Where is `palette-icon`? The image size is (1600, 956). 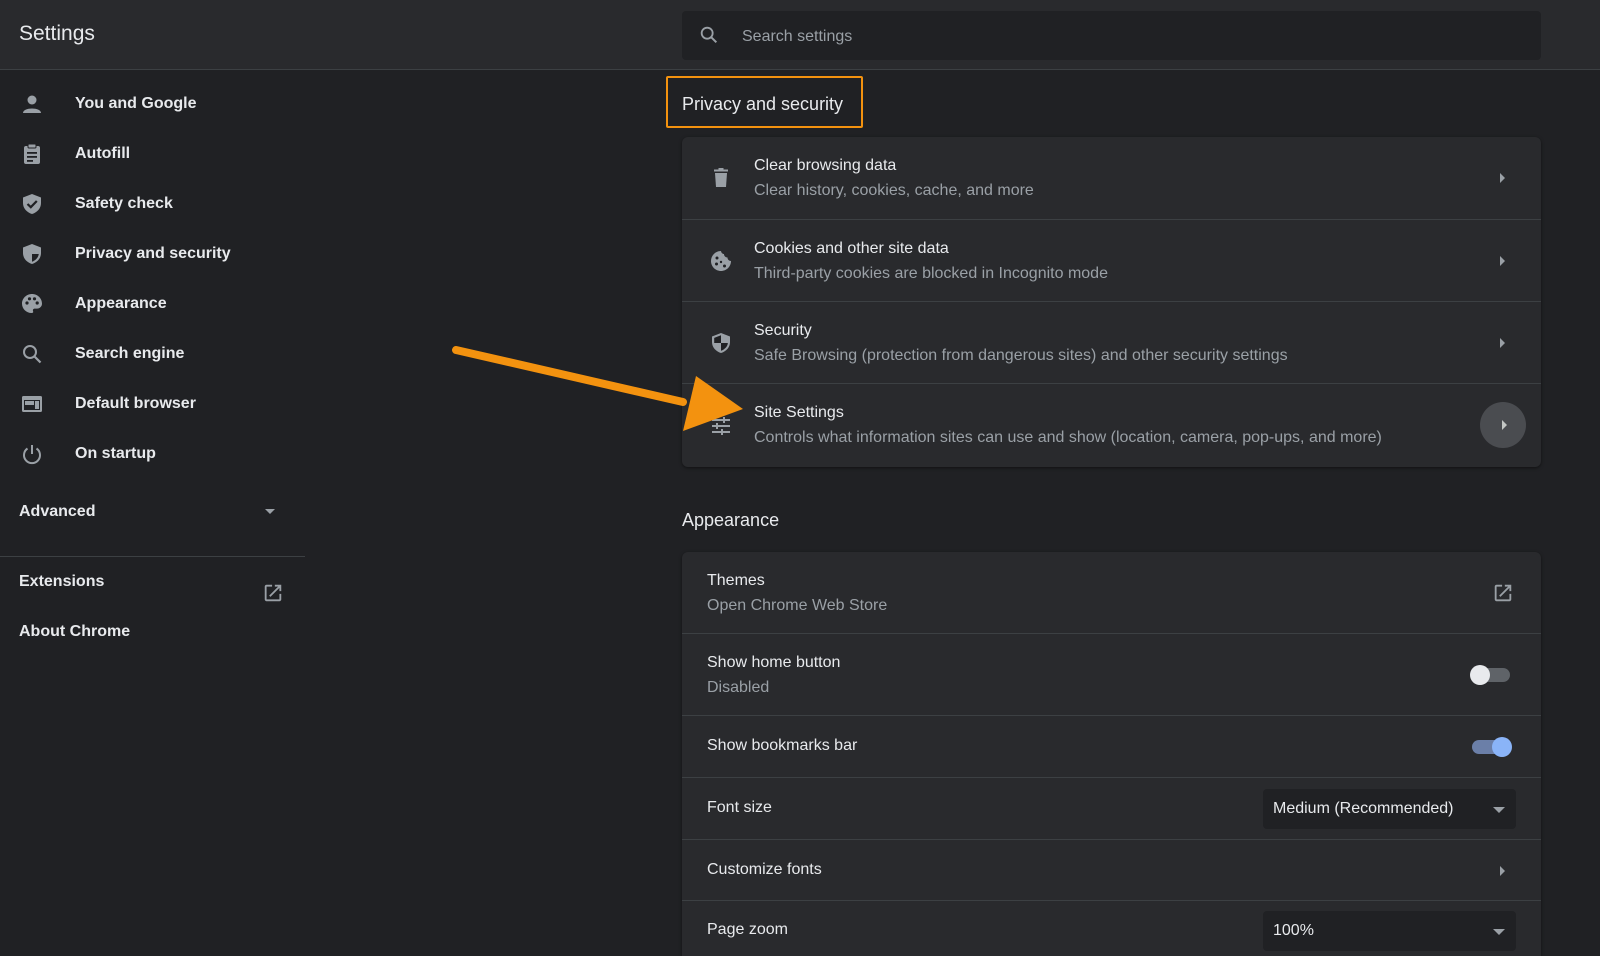 palette-icon is located at coordinates (32, 303).